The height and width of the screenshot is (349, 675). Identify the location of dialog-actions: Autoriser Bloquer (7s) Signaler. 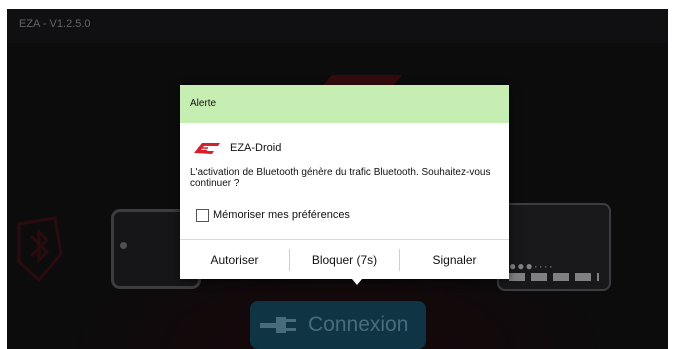
(344, 259).